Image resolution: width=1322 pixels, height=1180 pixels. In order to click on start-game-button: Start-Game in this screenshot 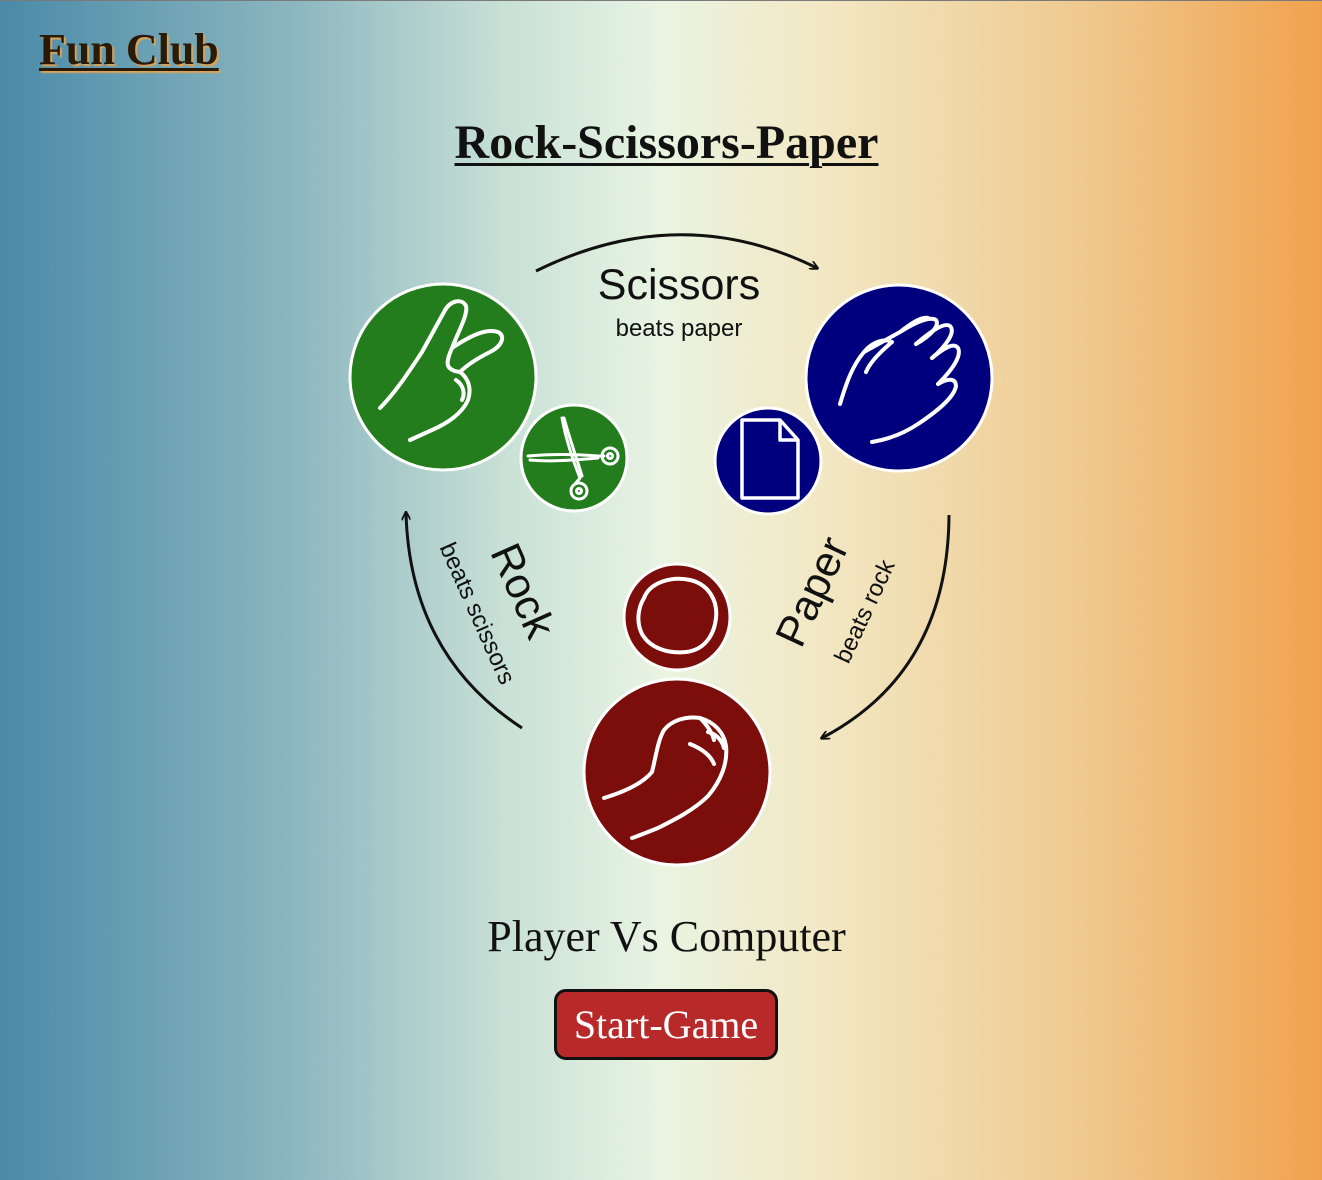, I will do `click(666, 1024)`.